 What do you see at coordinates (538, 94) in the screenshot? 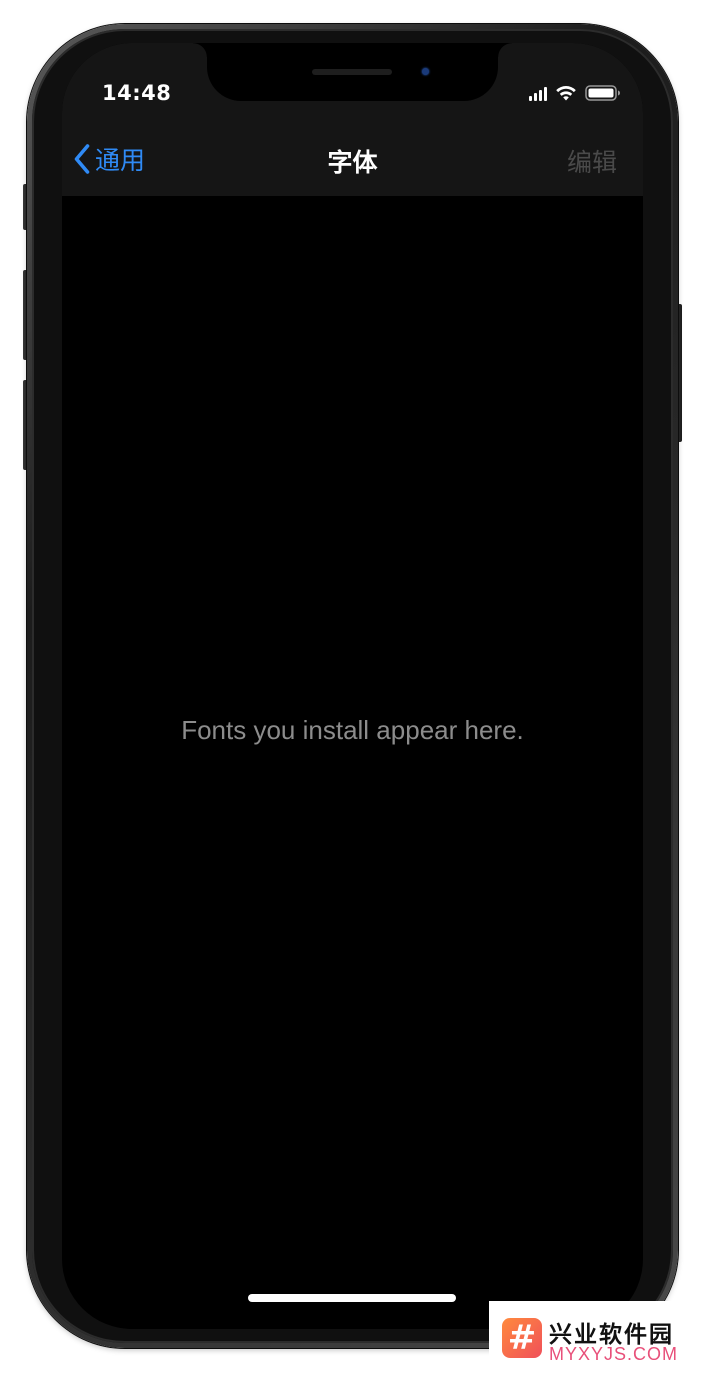
I see `cellular-signal-icon` at bounding box center [538, 94].